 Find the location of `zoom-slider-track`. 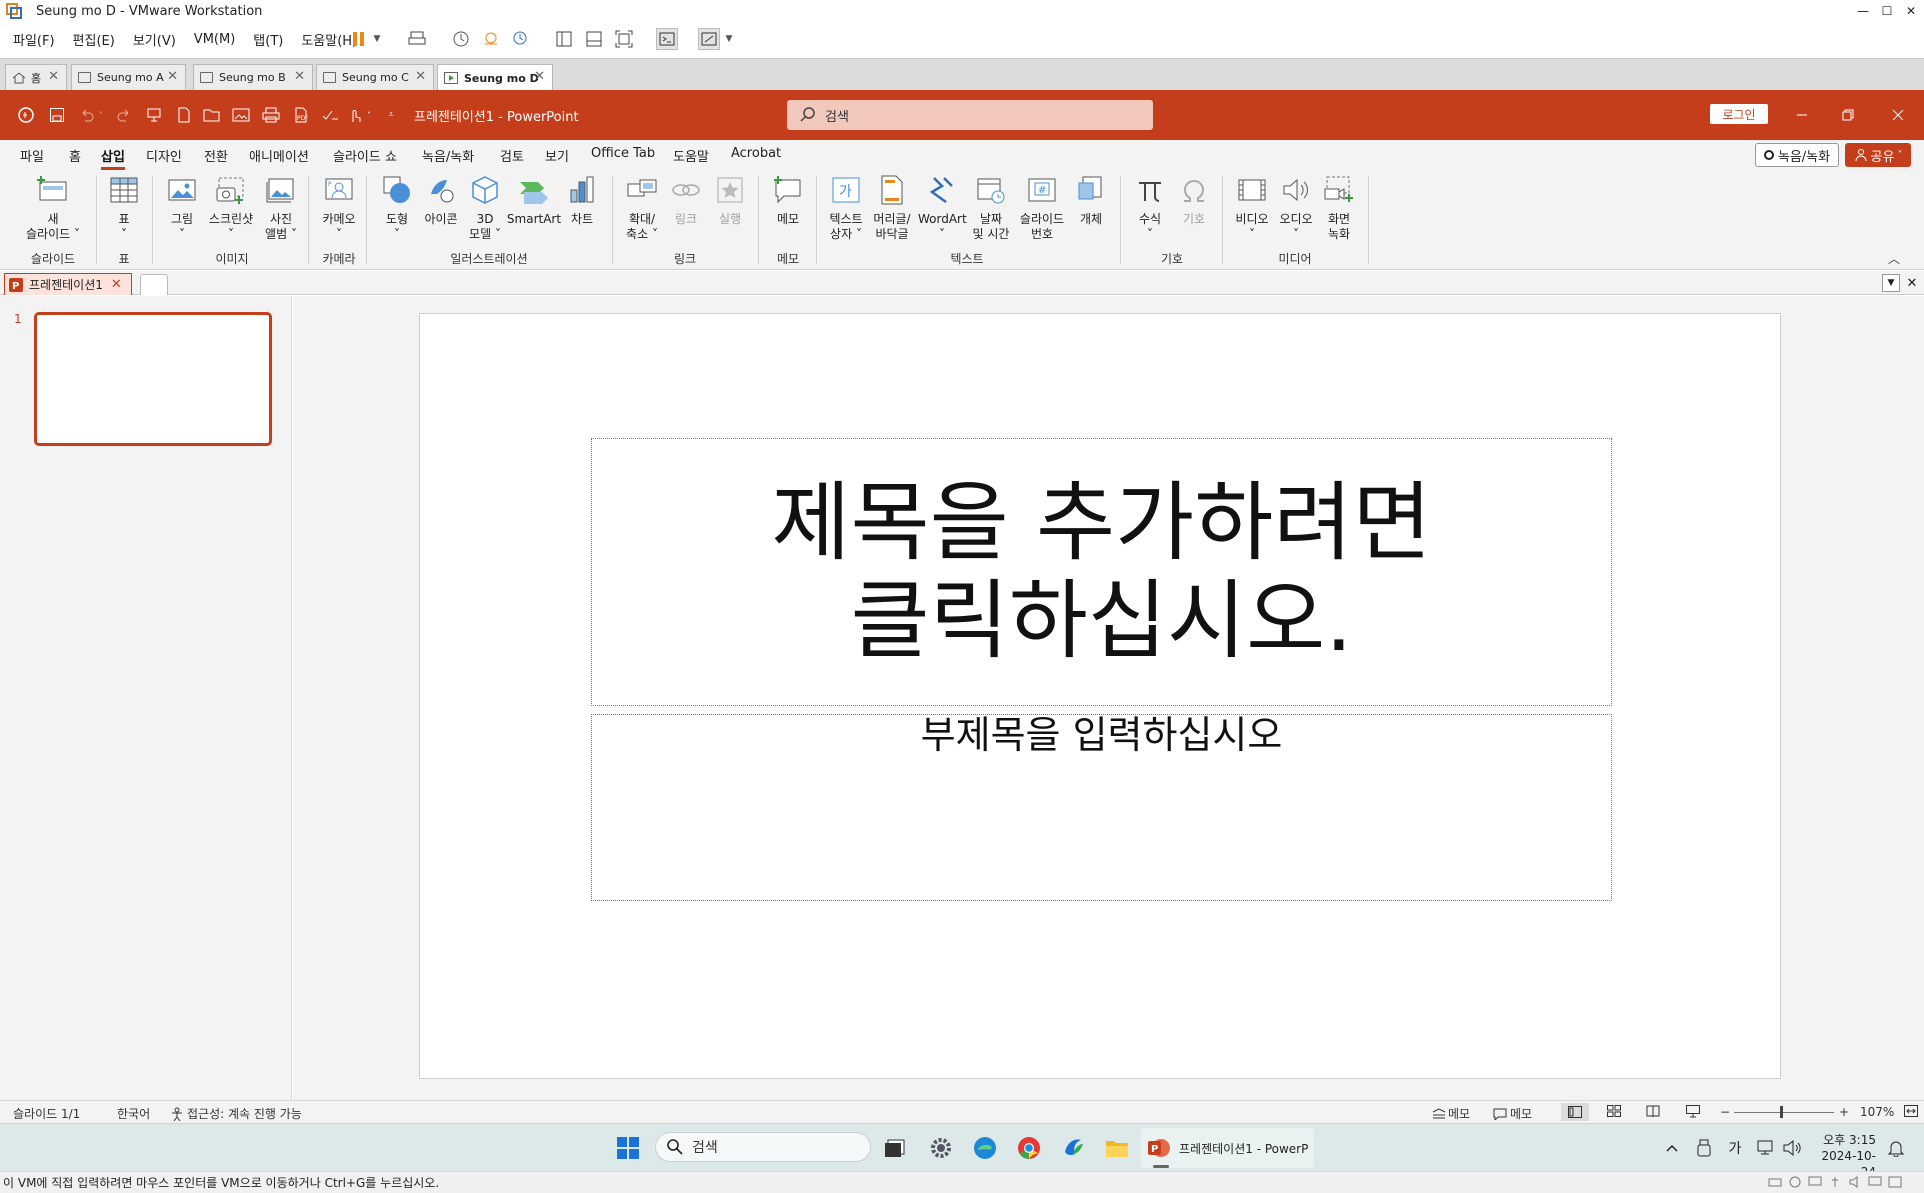

zoom-slider-track is located at coordinates (1784, 1112).